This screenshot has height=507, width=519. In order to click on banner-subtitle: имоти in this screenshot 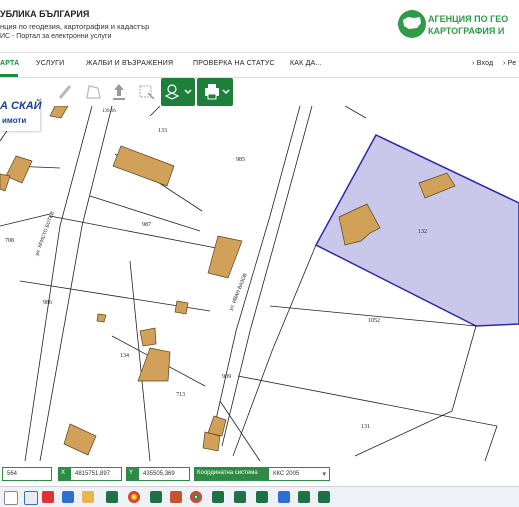, I will do `click(14, 120)`.